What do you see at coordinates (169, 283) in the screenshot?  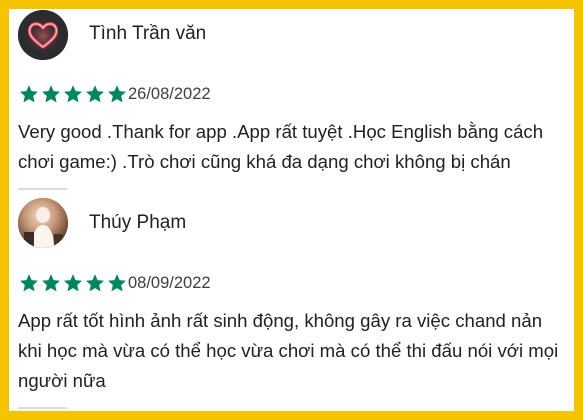 I see `review-date: 08/09/2022` at bounding box center [169, 283].